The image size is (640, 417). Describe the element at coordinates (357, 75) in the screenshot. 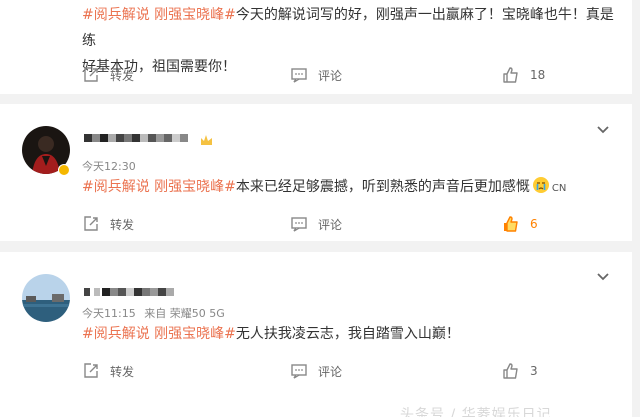

I see `action-bar: 转发 评论 18` at that location.